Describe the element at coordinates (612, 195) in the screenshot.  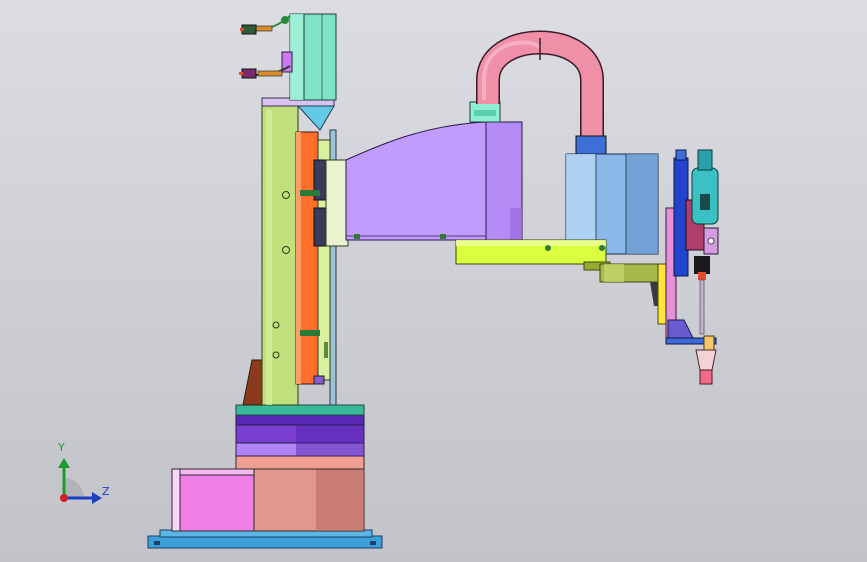
I see `lower-motor` at that location.